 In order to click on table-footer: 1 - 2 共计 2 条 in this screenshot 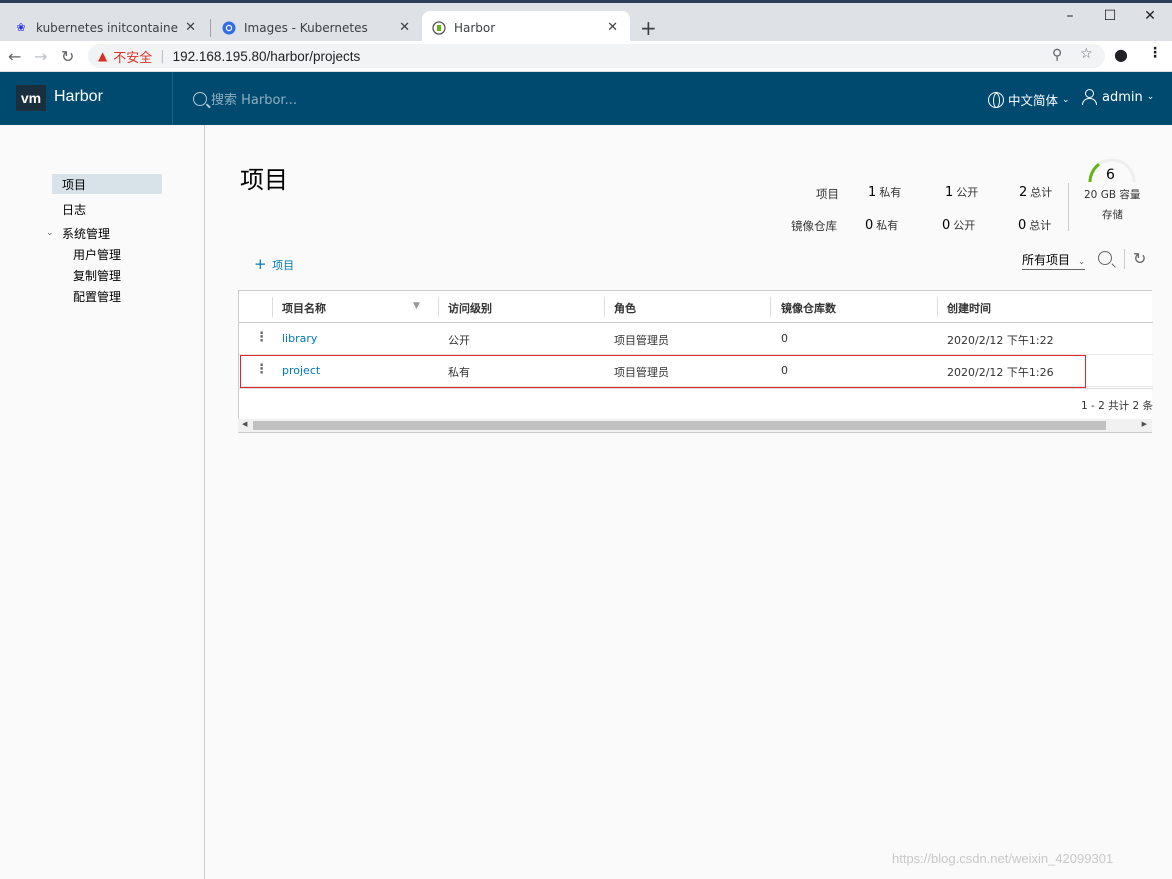, I will do `click(696, 404)`.